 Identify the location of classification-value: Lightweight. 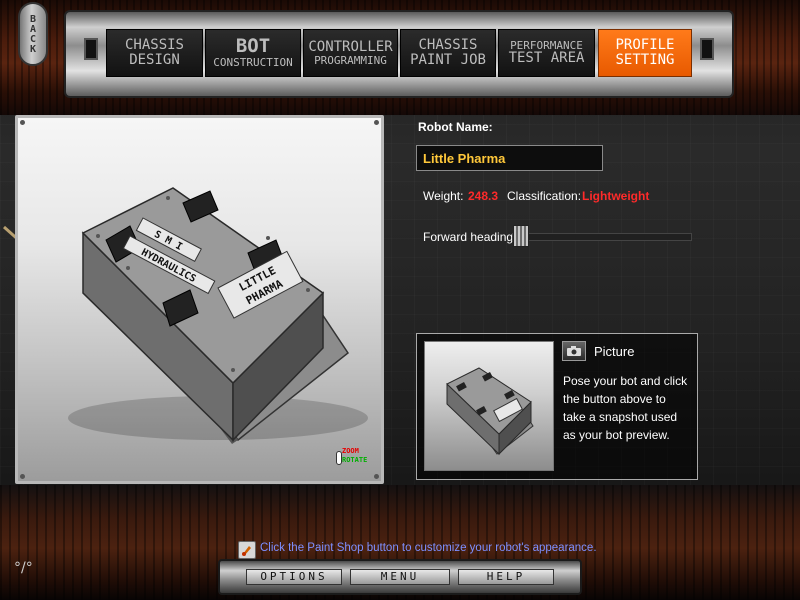
(616, 196).